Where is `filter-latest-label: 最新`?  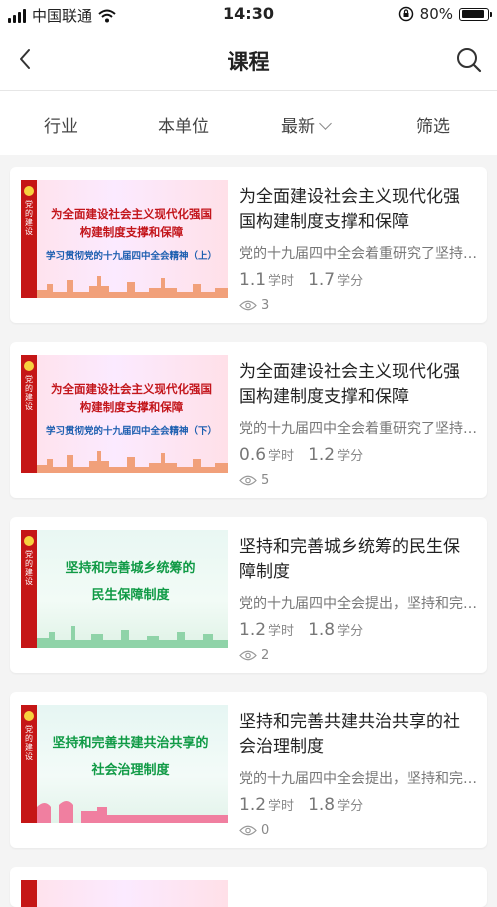
filter-latest-label: 最新 is located at coordinates (298, 127).